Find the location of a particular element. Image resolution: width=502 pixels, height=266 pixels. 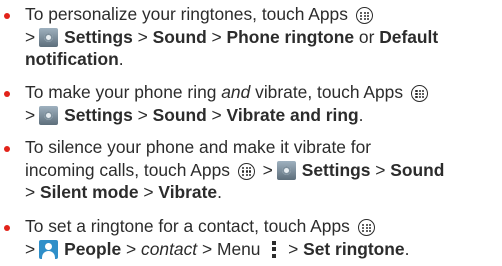

people-icon is located at coordinates (49, 249).